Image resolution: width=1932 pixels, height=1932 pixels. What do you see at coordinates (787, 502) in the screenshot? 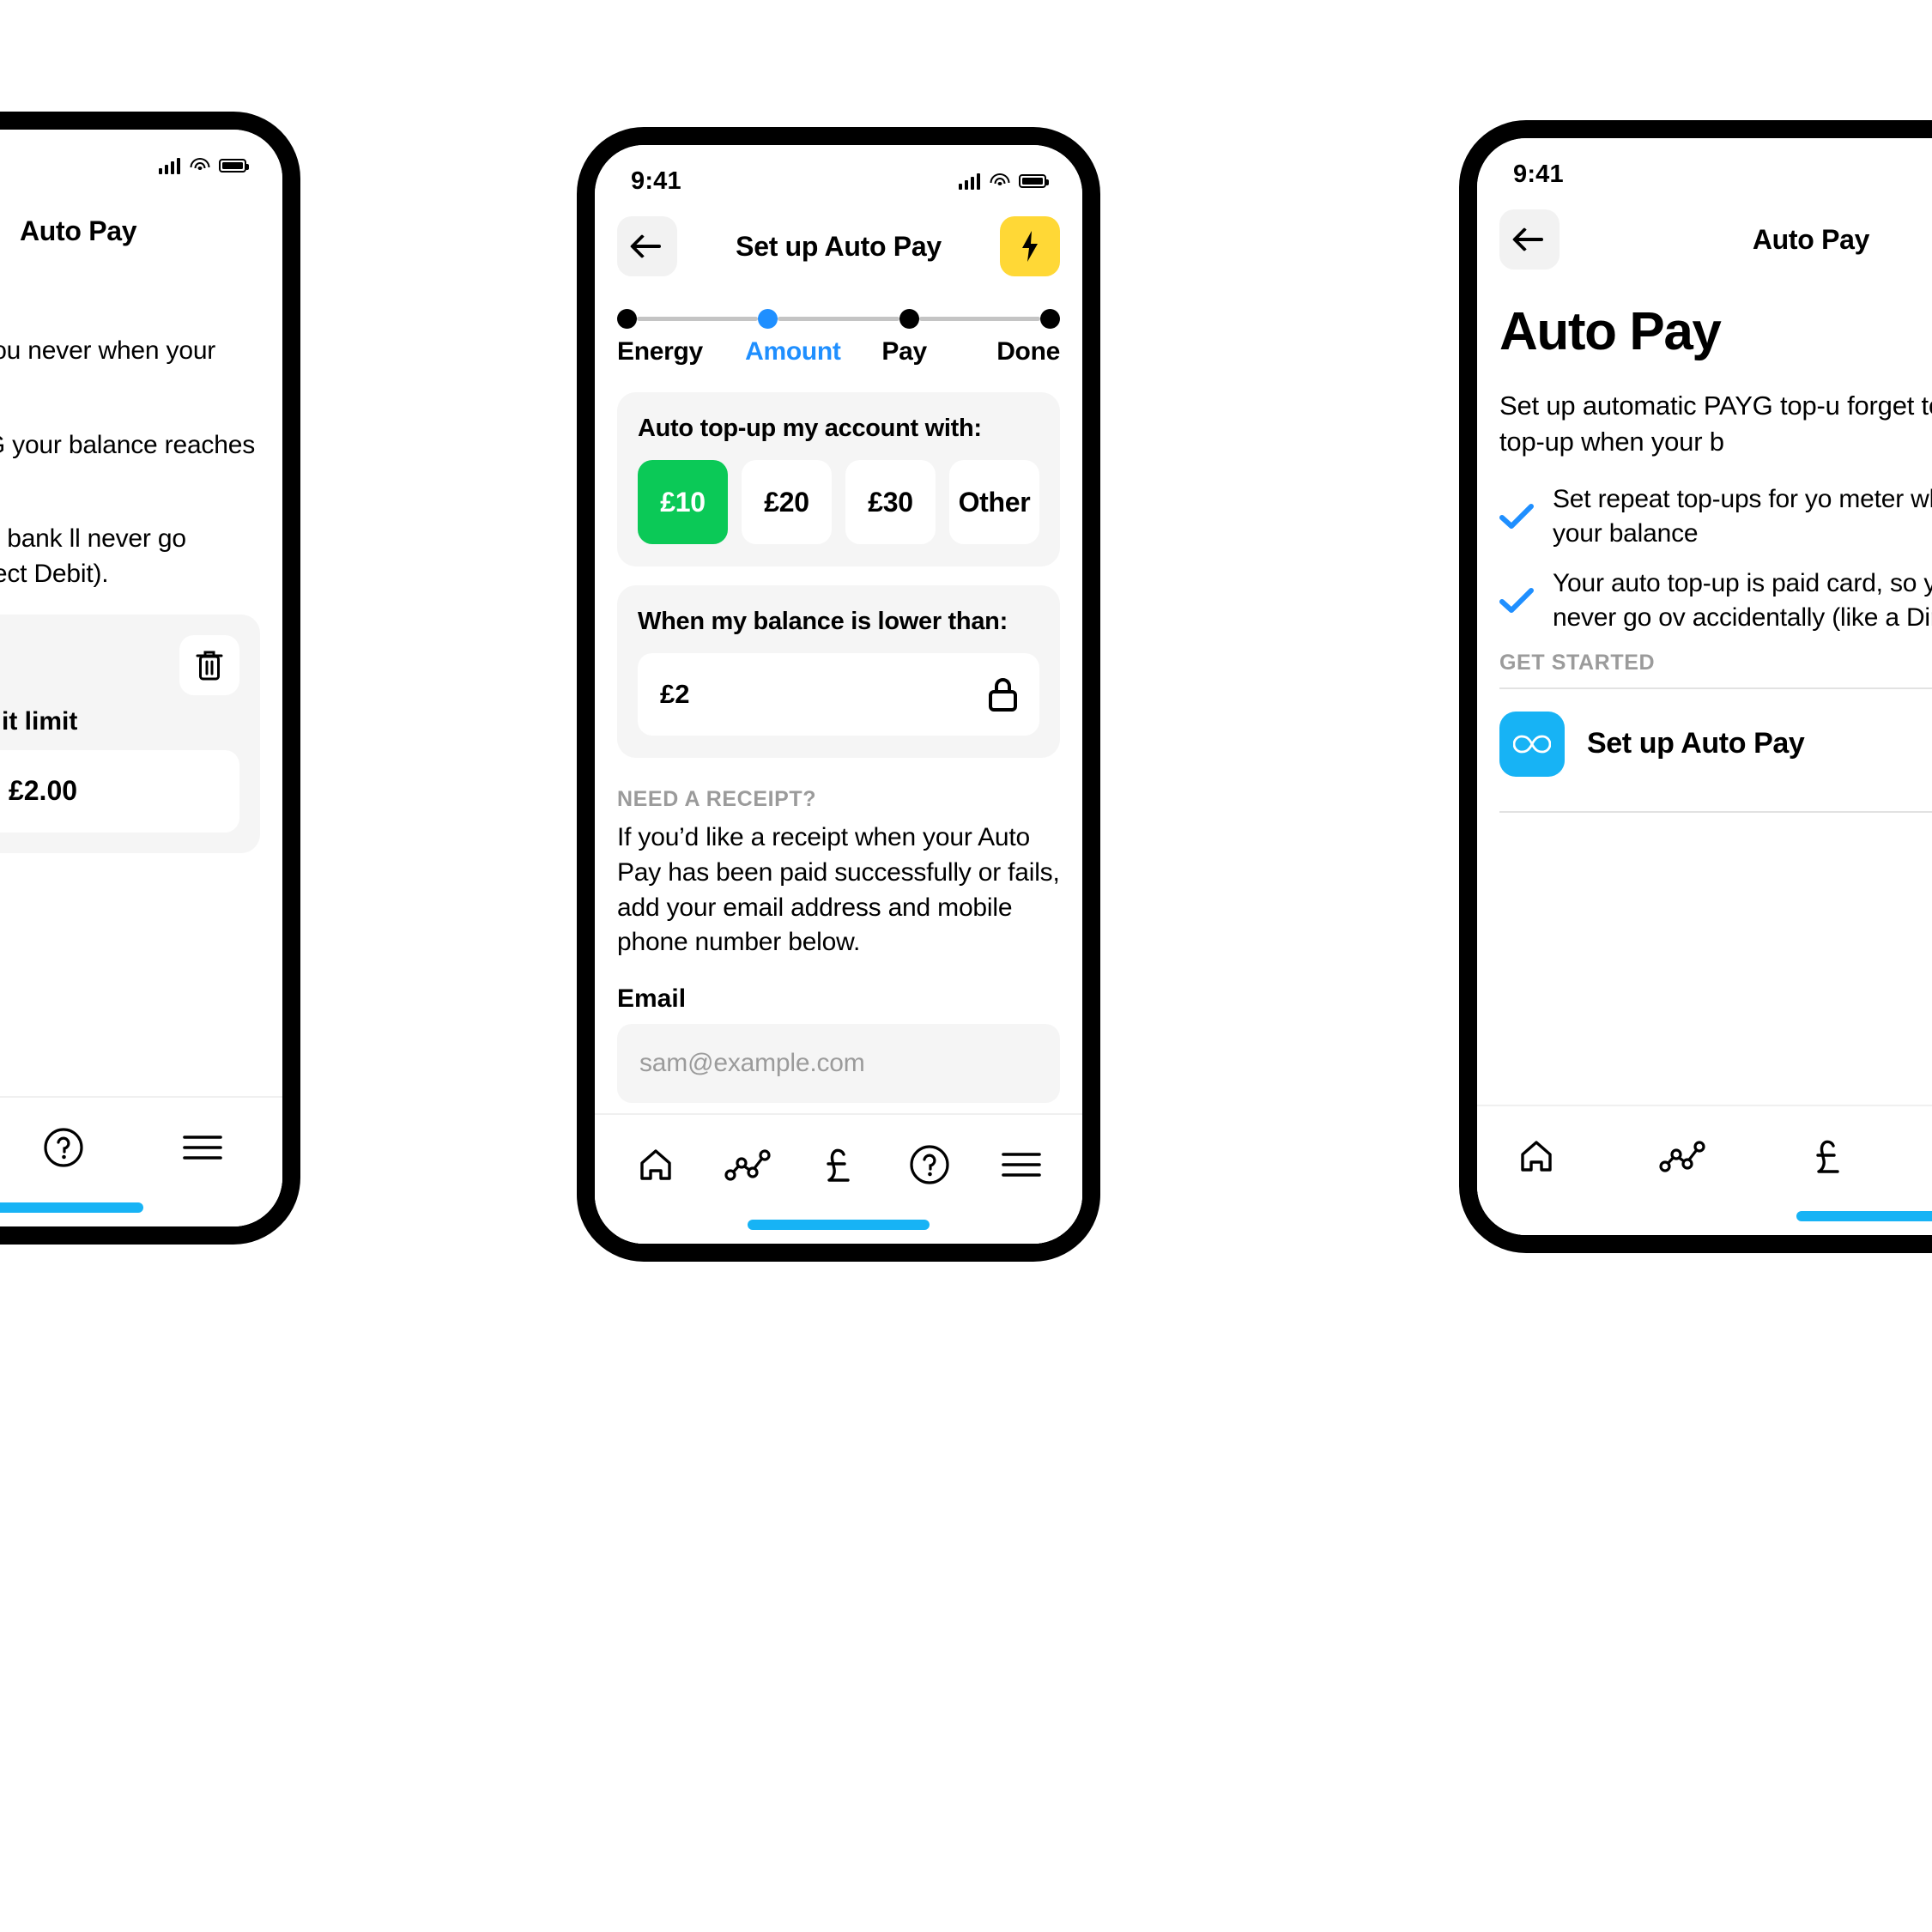
I see `amount-option-20: £20` at bounding box center [787, 502].